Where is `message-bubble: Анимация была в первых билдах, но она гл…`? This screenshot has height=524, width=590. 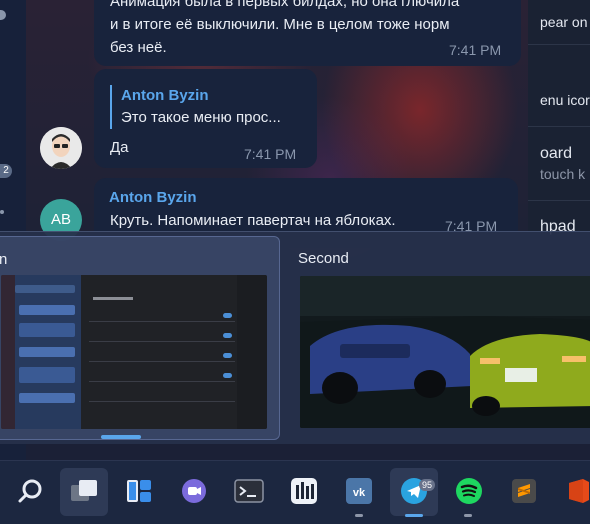
message-bubble: Анимация была в первых билдах, но она гл… is located at coordinates (307, 33).